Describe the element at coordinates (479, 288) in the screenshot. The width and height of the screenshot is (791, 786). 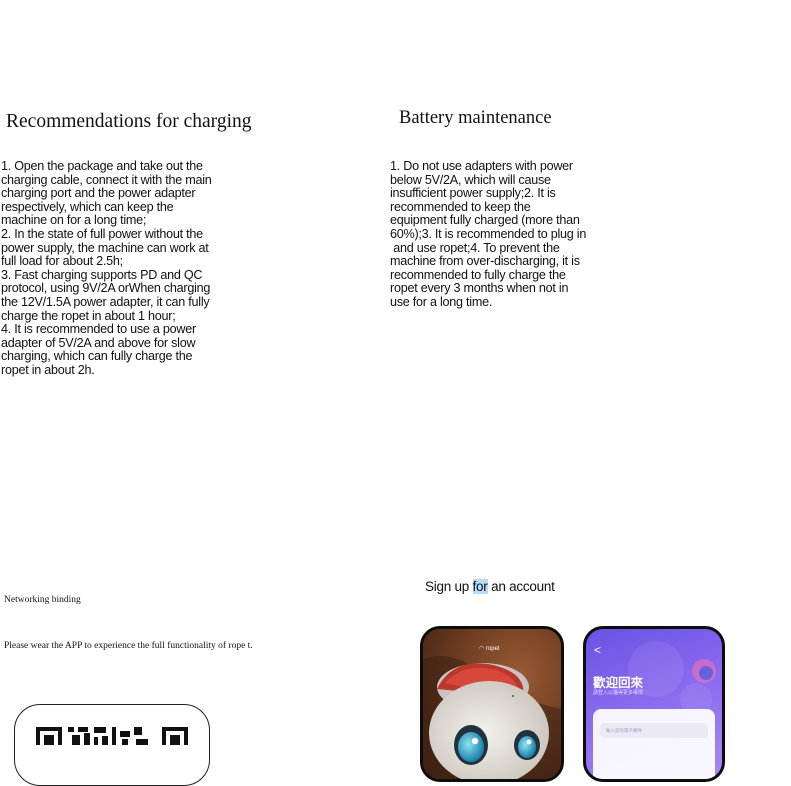
I see `battery-line: ropet every 3 months when not in` at that location.